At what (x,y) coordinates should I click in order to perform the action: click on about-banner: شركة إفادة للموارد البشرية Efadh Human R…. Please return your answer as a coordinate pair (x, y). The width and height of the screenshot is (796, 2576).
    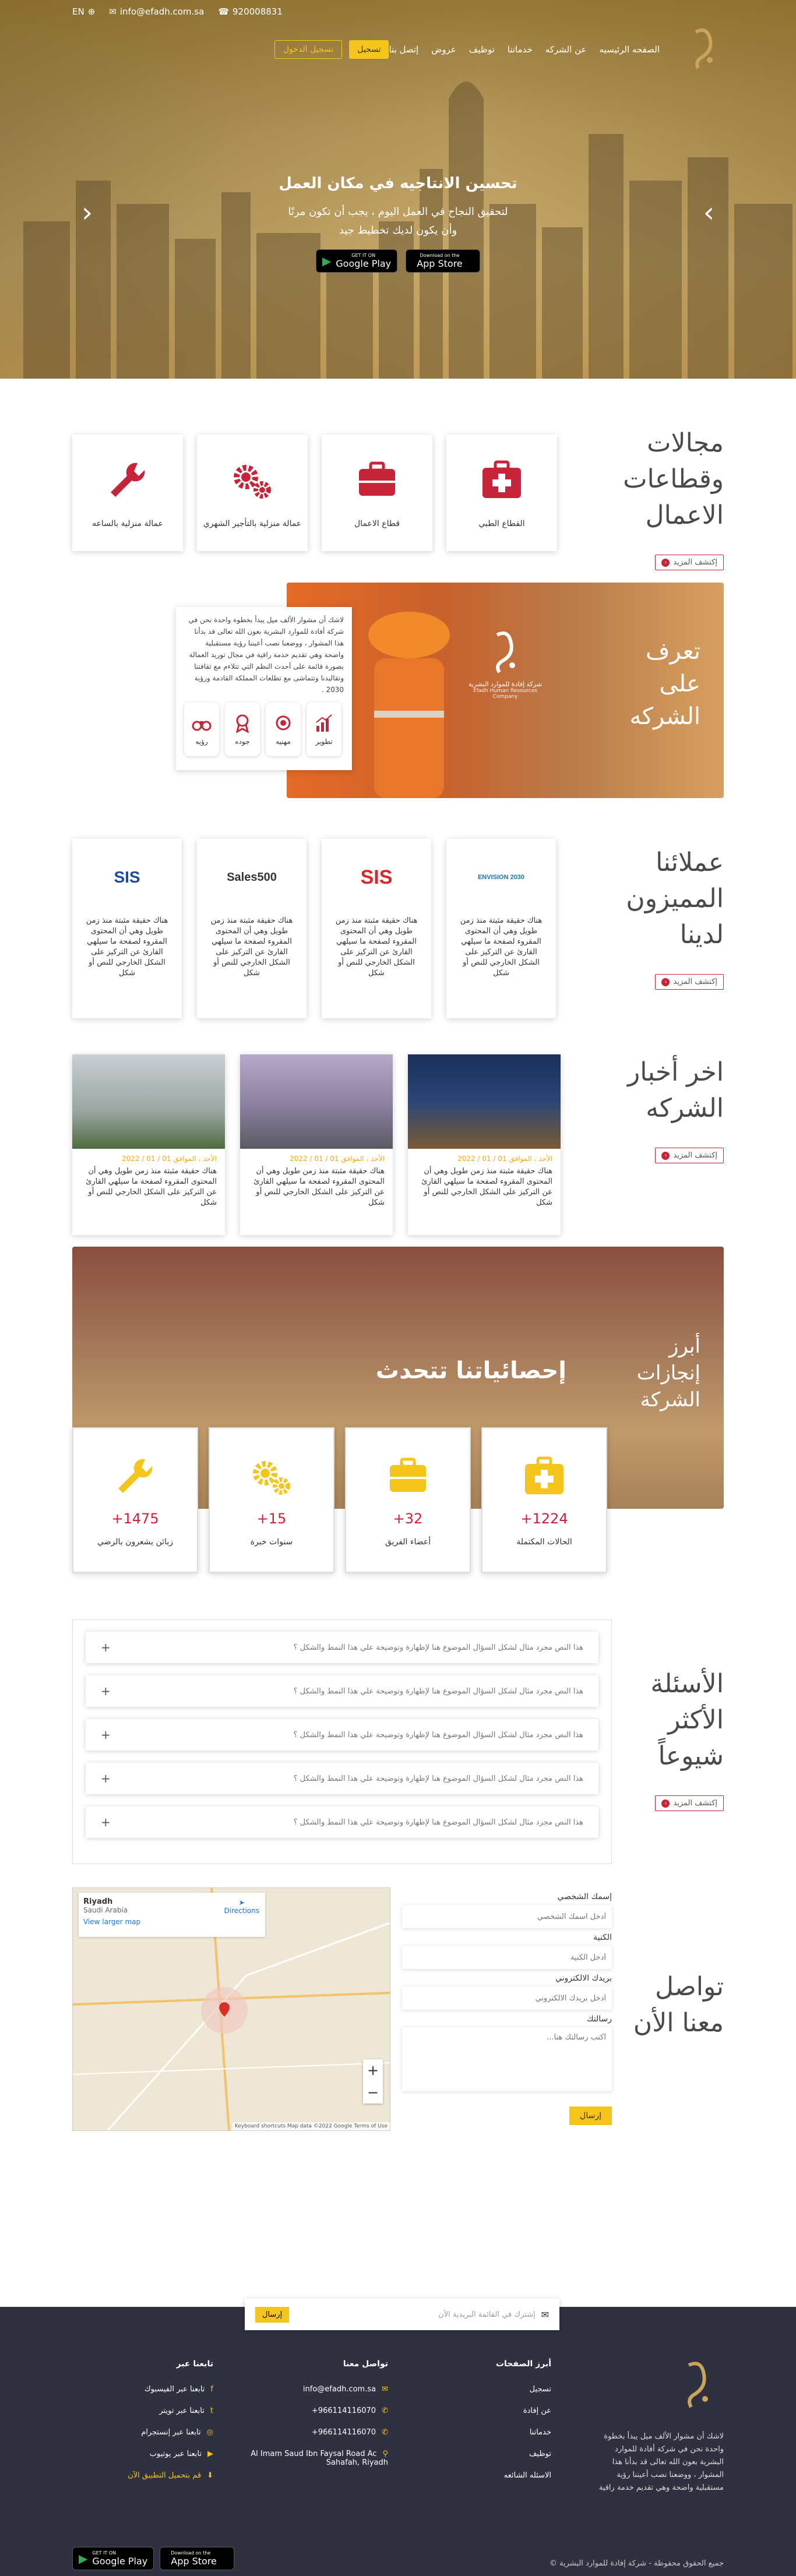
    Looking at the image, I should click on (505, 690).